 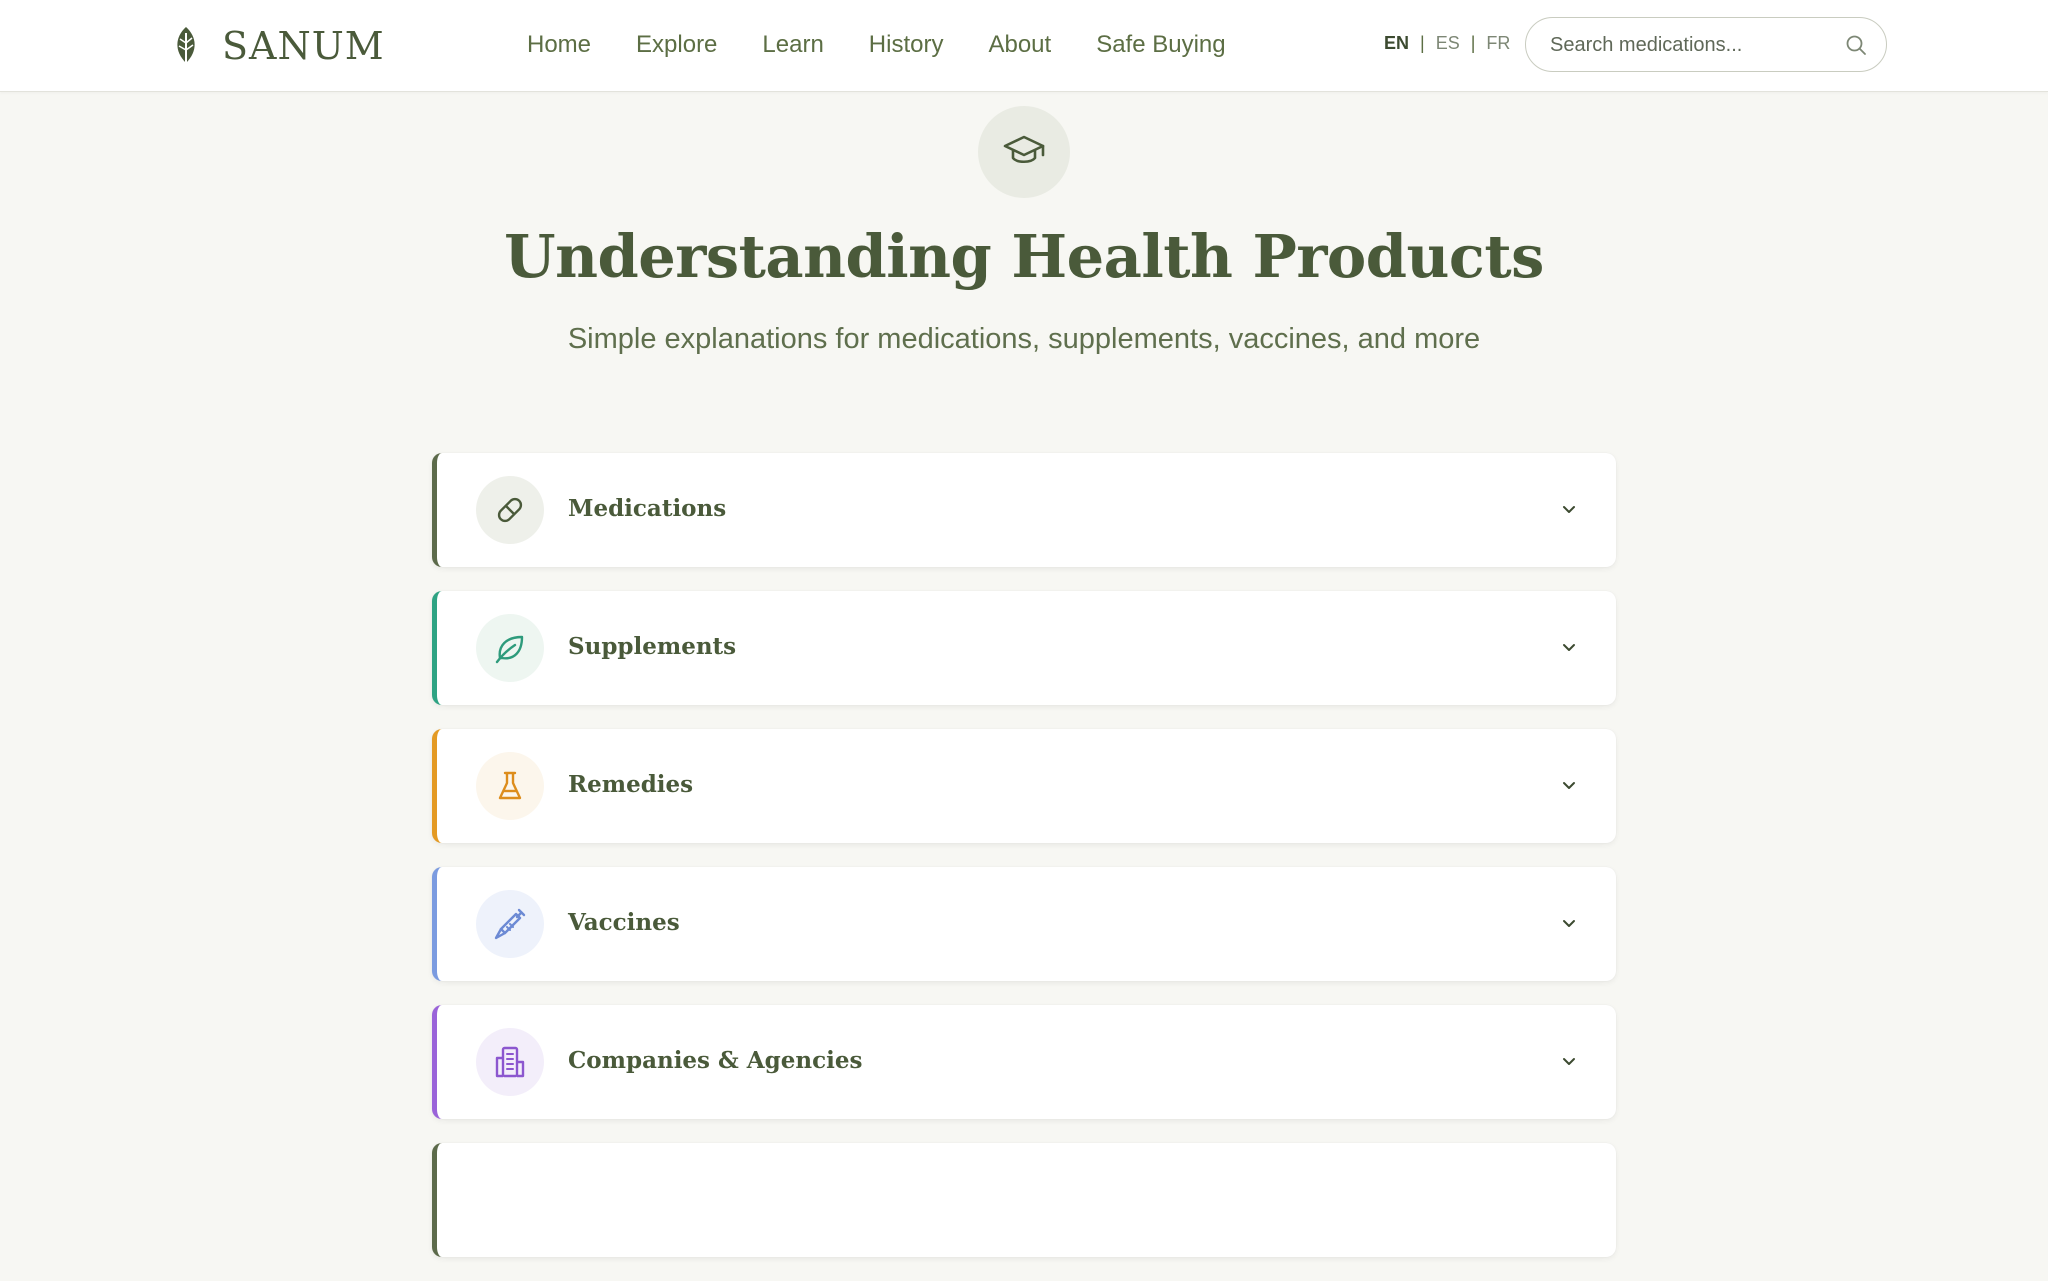 What do you see at coordinates (676, 45) in the screenshot?
I see `nav-explore: Explore` at bounding box center [676, 45].